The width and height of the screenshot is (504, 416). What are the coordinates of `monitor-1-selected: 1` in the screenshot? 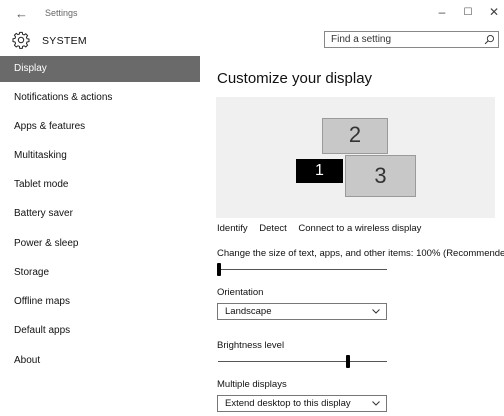 It's located at (319, 171).